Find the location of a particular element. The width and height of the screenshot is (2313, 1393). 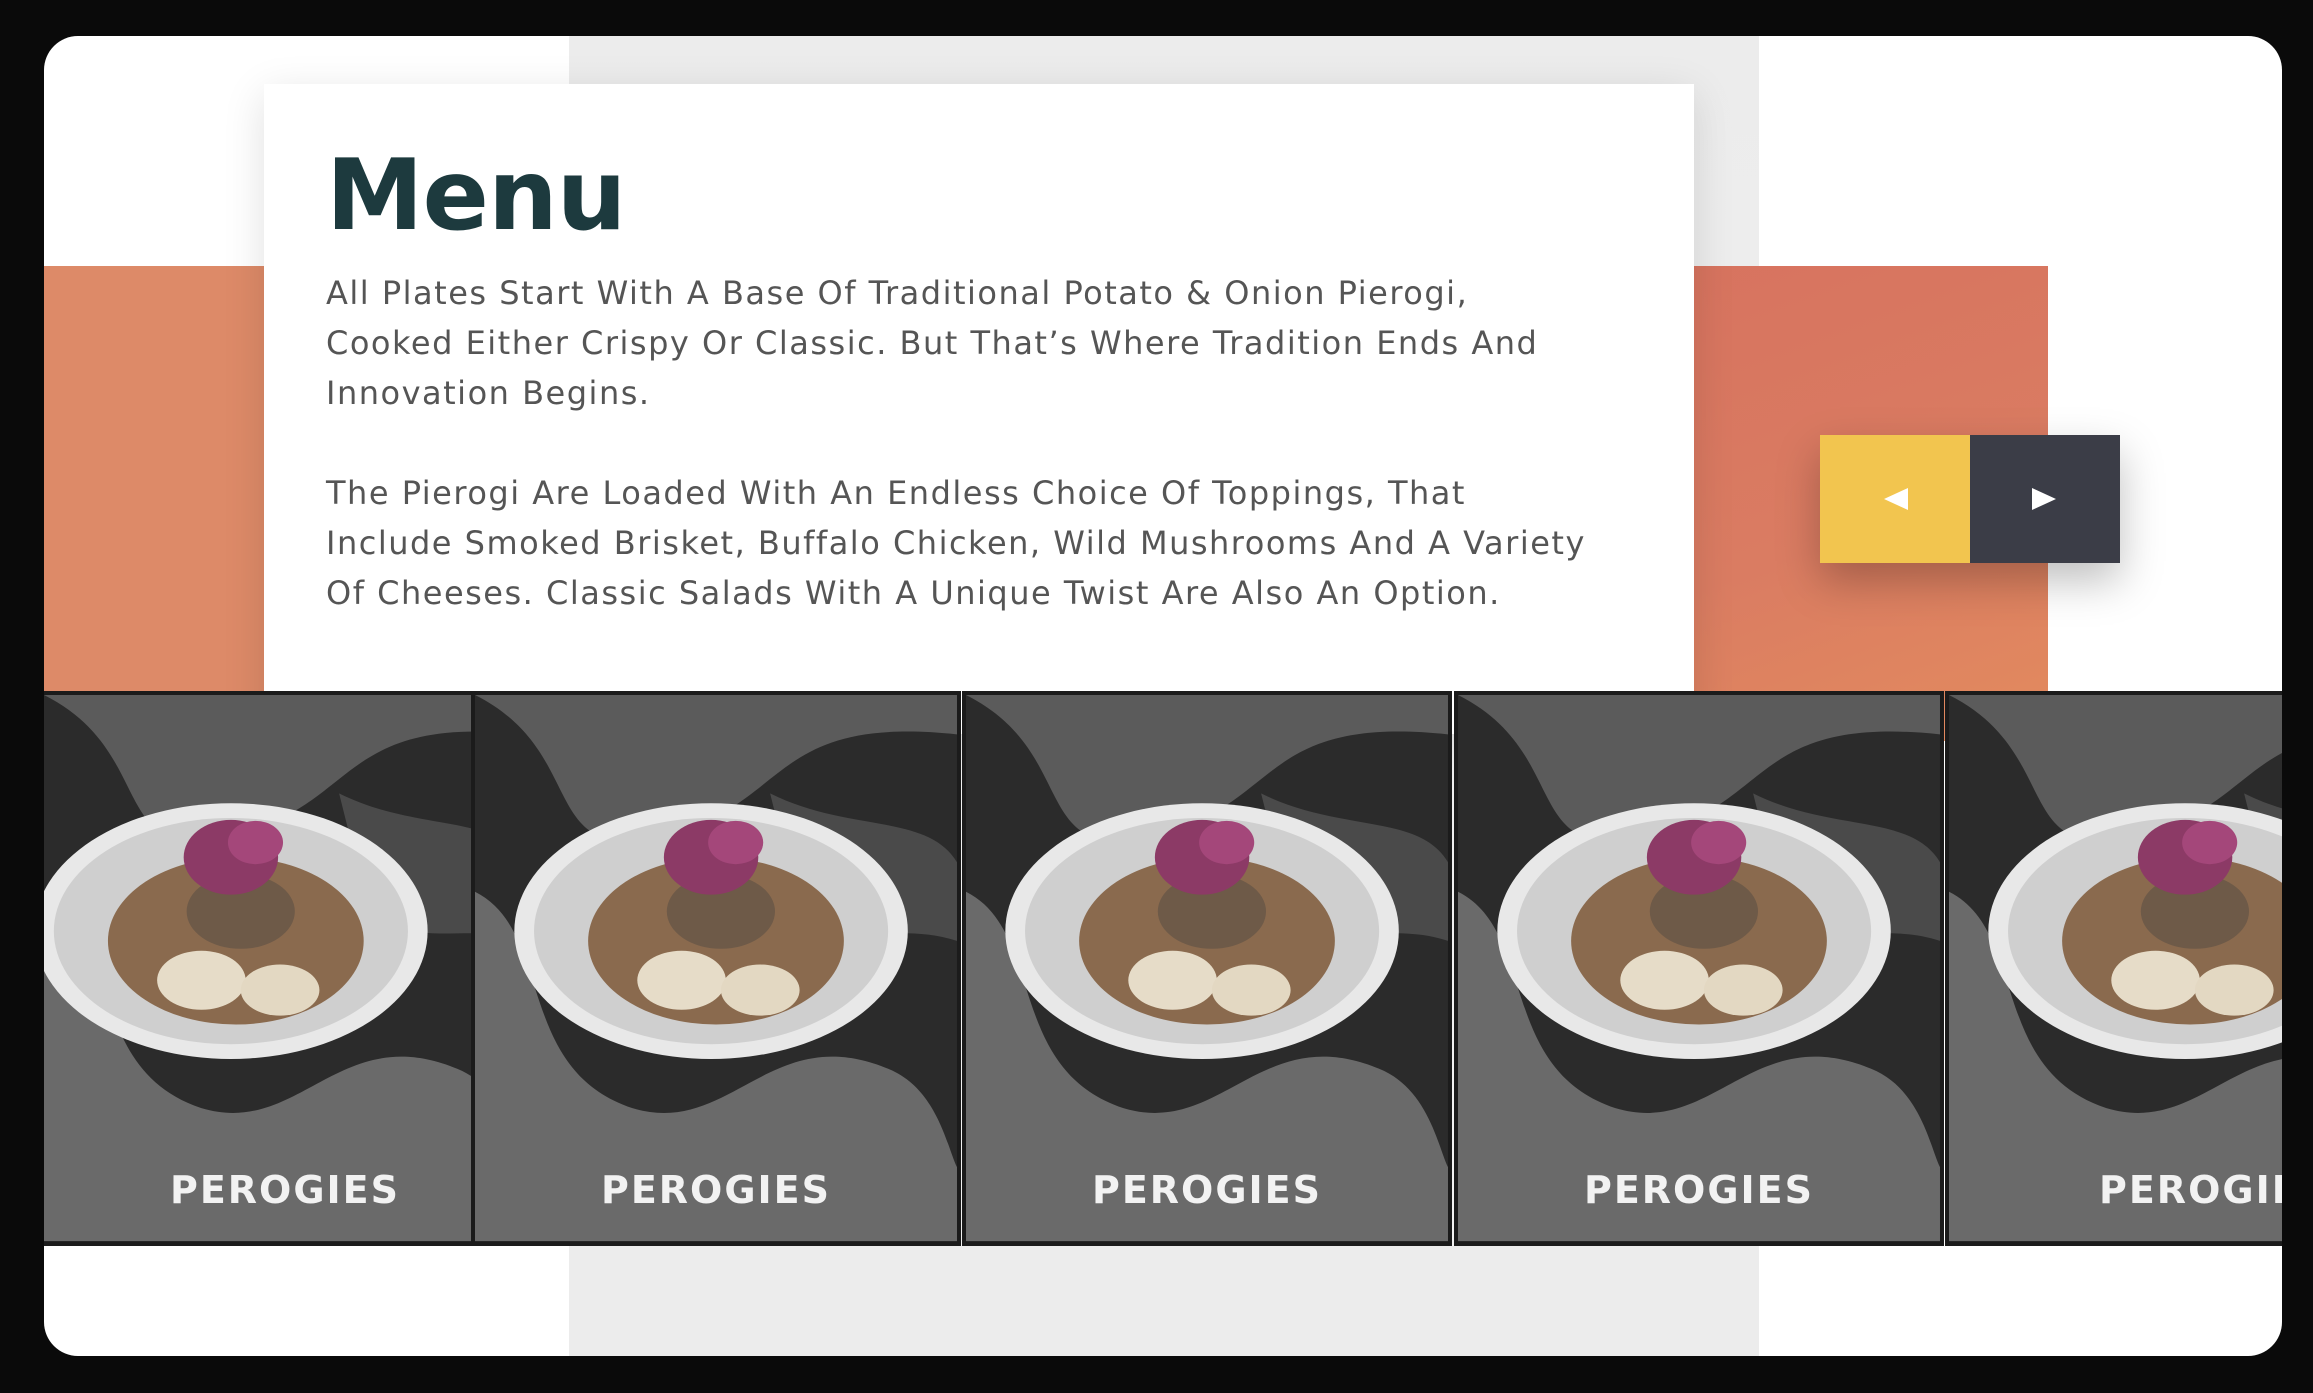

background-footer-panel is located at coordinates (1164, 1301).